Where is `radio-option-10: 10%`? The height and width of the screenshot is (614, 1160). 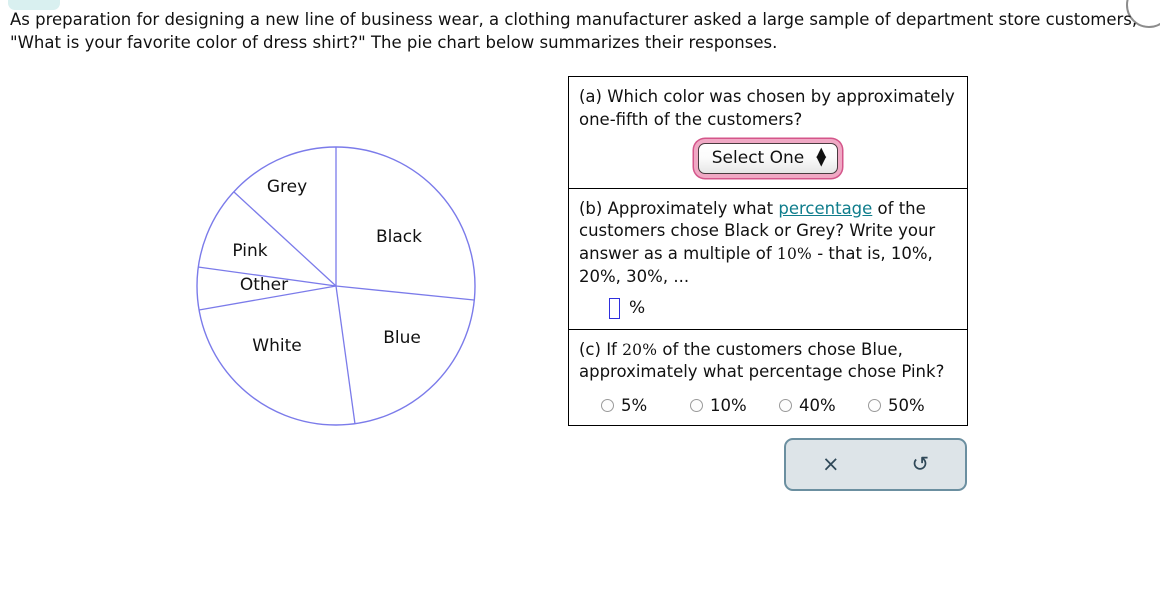
radio-option-10: 10% is located at coordinates (734, 405).